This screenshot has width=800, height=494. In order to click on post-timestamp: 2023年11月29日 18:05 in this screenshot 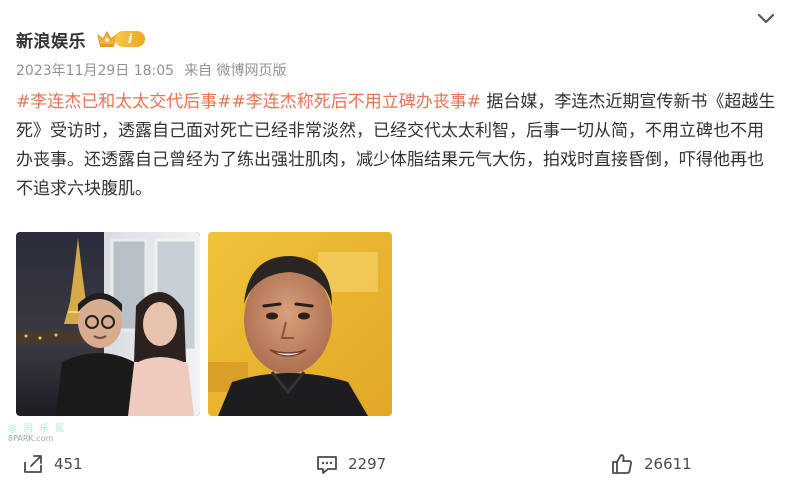, I will do `click(95, 70)`.